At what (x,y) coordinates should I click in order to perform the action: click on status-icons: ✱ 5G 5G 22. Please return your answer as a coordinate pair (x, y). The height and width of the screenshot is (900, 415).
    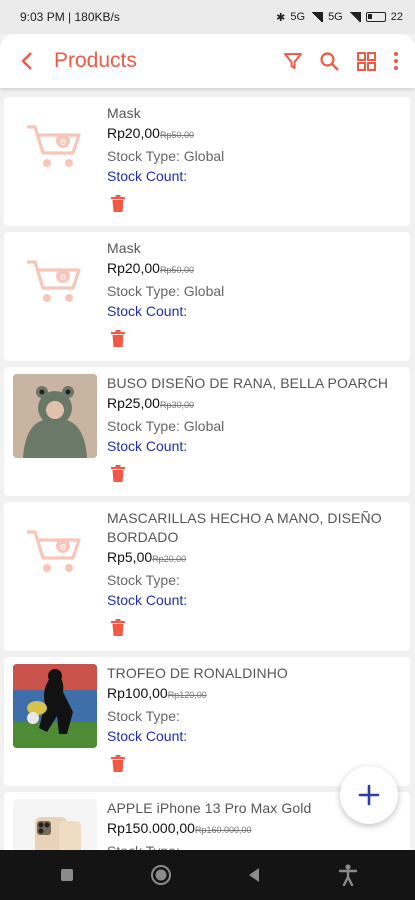
    Looking at the image, I should click on (339, 17).